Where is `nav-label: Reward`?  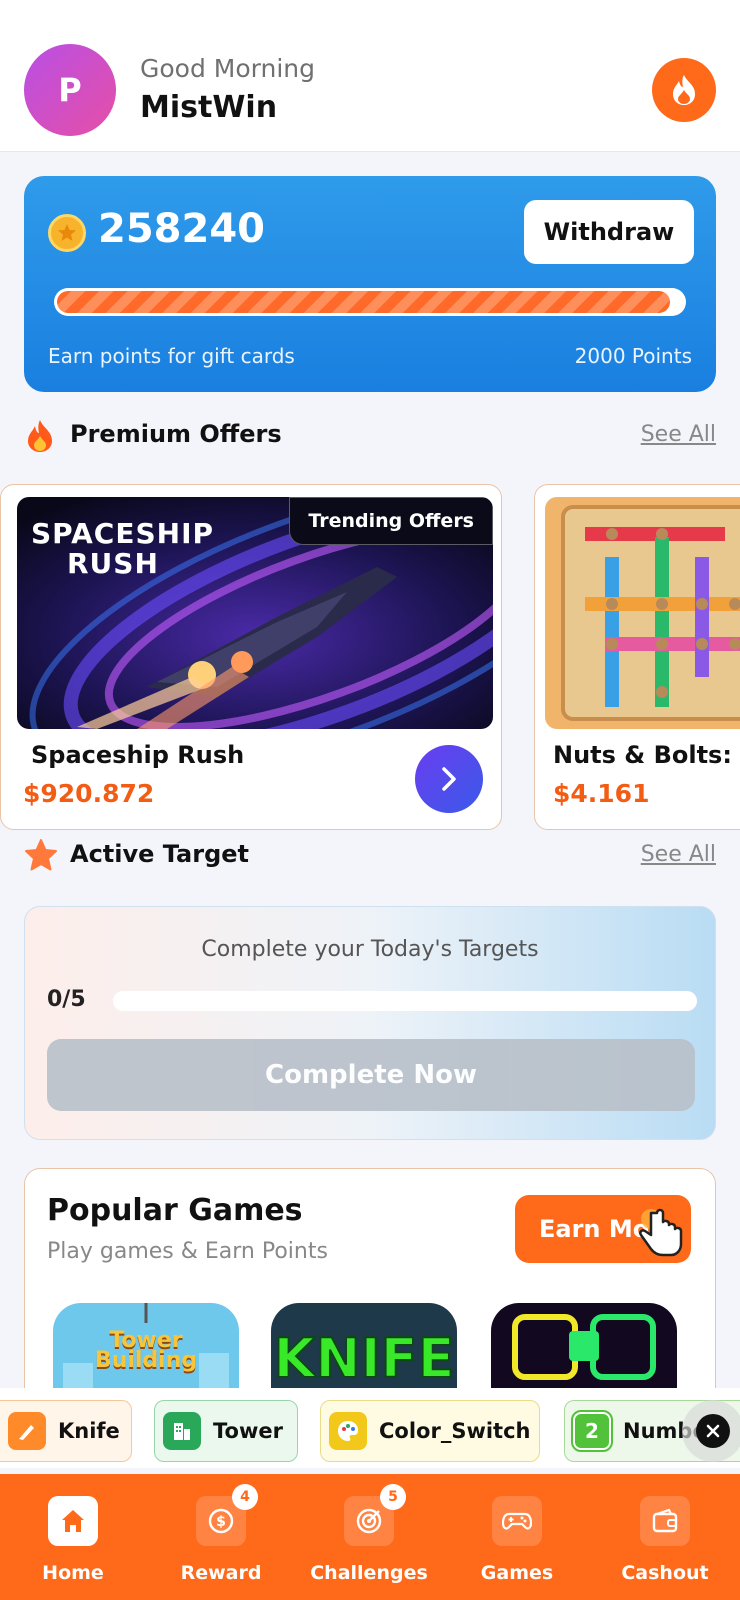
nav-label: Reward is located at coordinates (221, 1573).